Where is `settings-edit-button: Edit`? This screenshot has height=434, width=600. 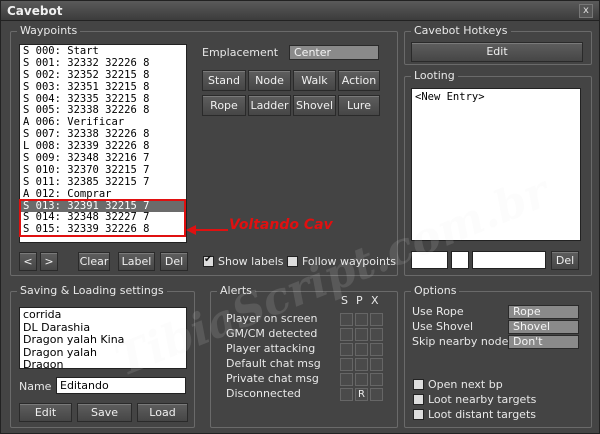 settings-edit-button: Edit is located at coordinates (45, 412).